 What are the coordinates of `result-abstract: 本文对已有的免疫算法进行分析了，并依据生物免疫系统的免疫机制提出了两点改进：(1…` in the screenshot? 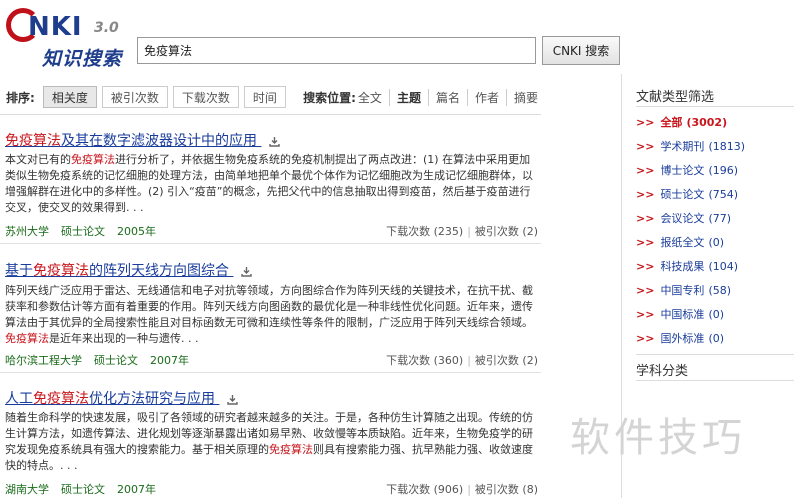 It's located at (271, 184).